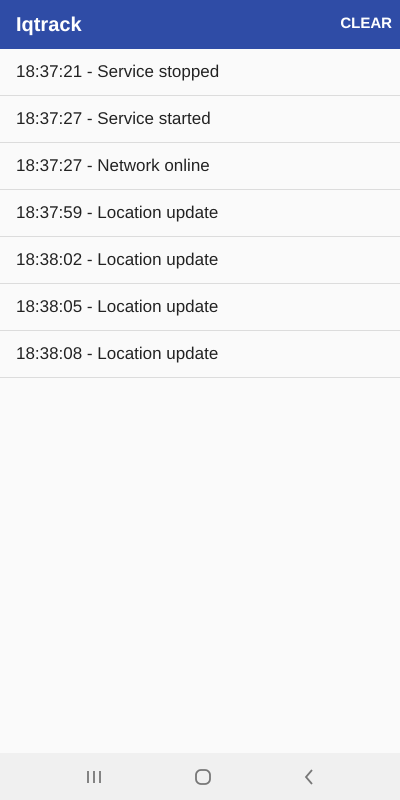 This screenshot has width=400, height=800. What do you see at coordinates (118, 72) in the screenshot?
I see `log-entry: 18:37:21 - Service stopped` at bounding box center [118, 72].